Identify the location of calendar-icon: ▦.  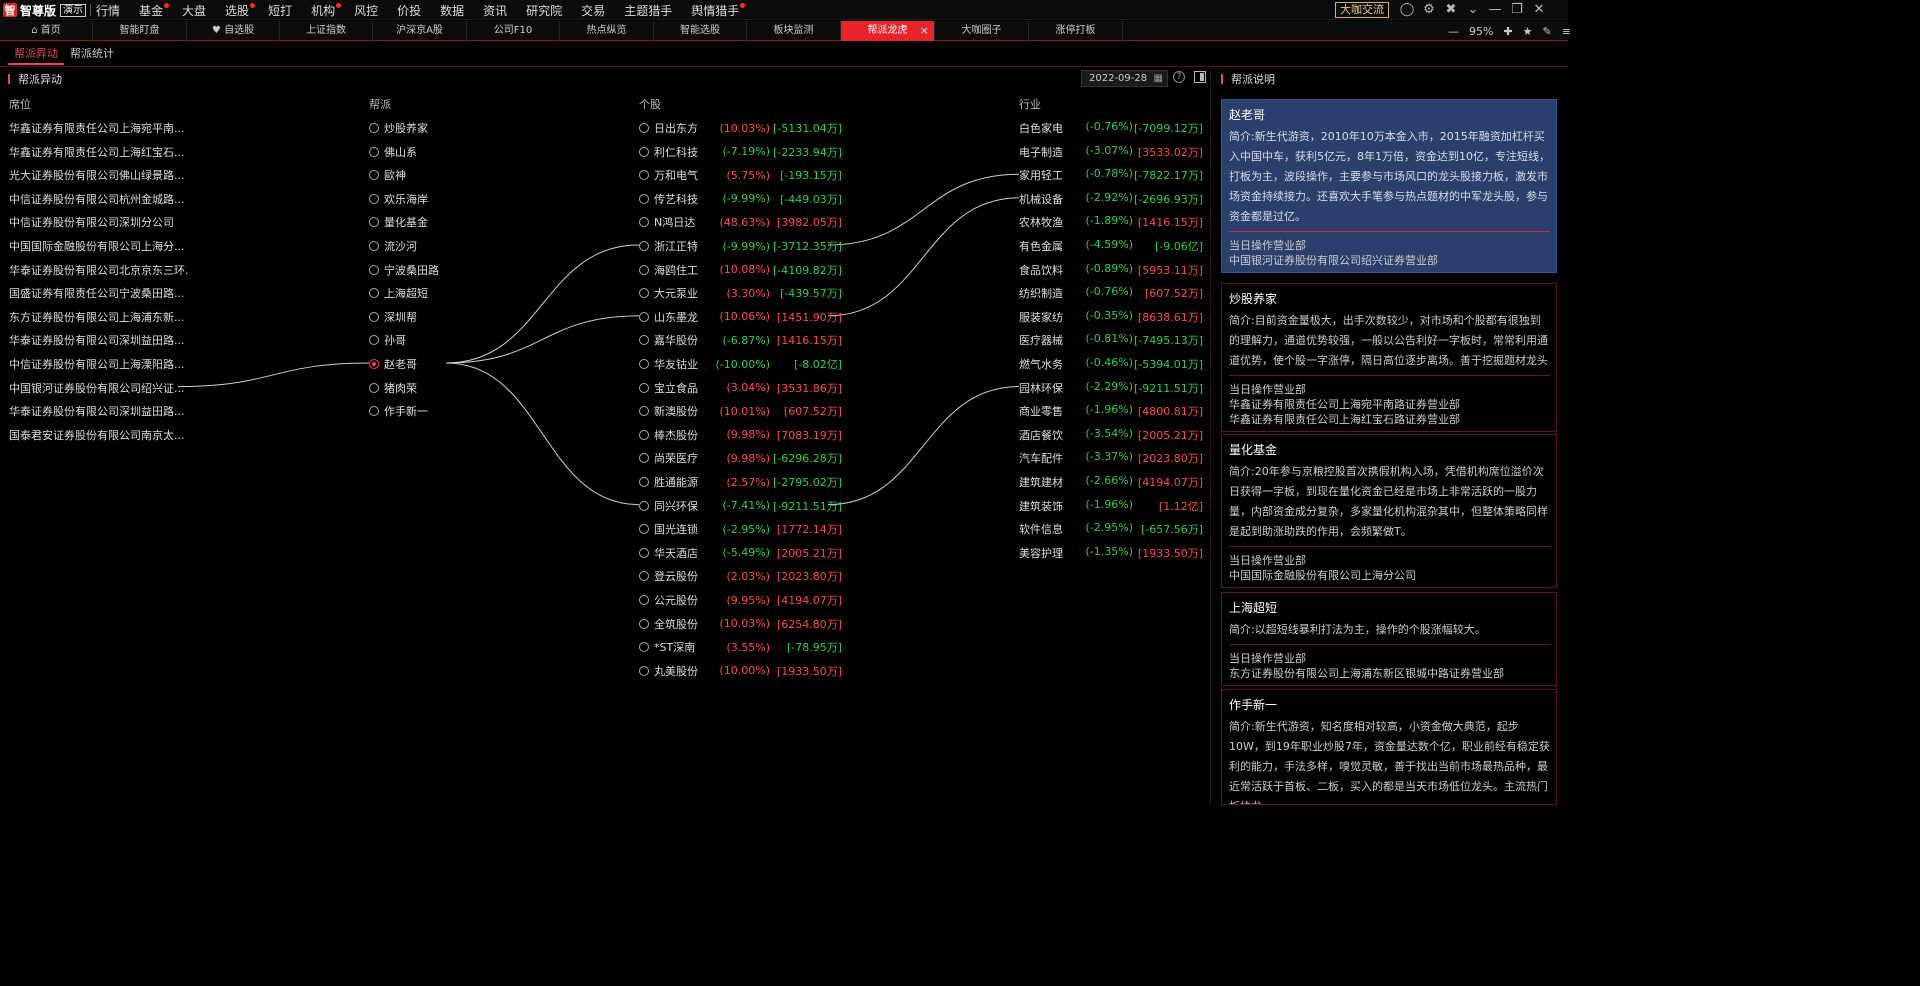
(1158, 78).